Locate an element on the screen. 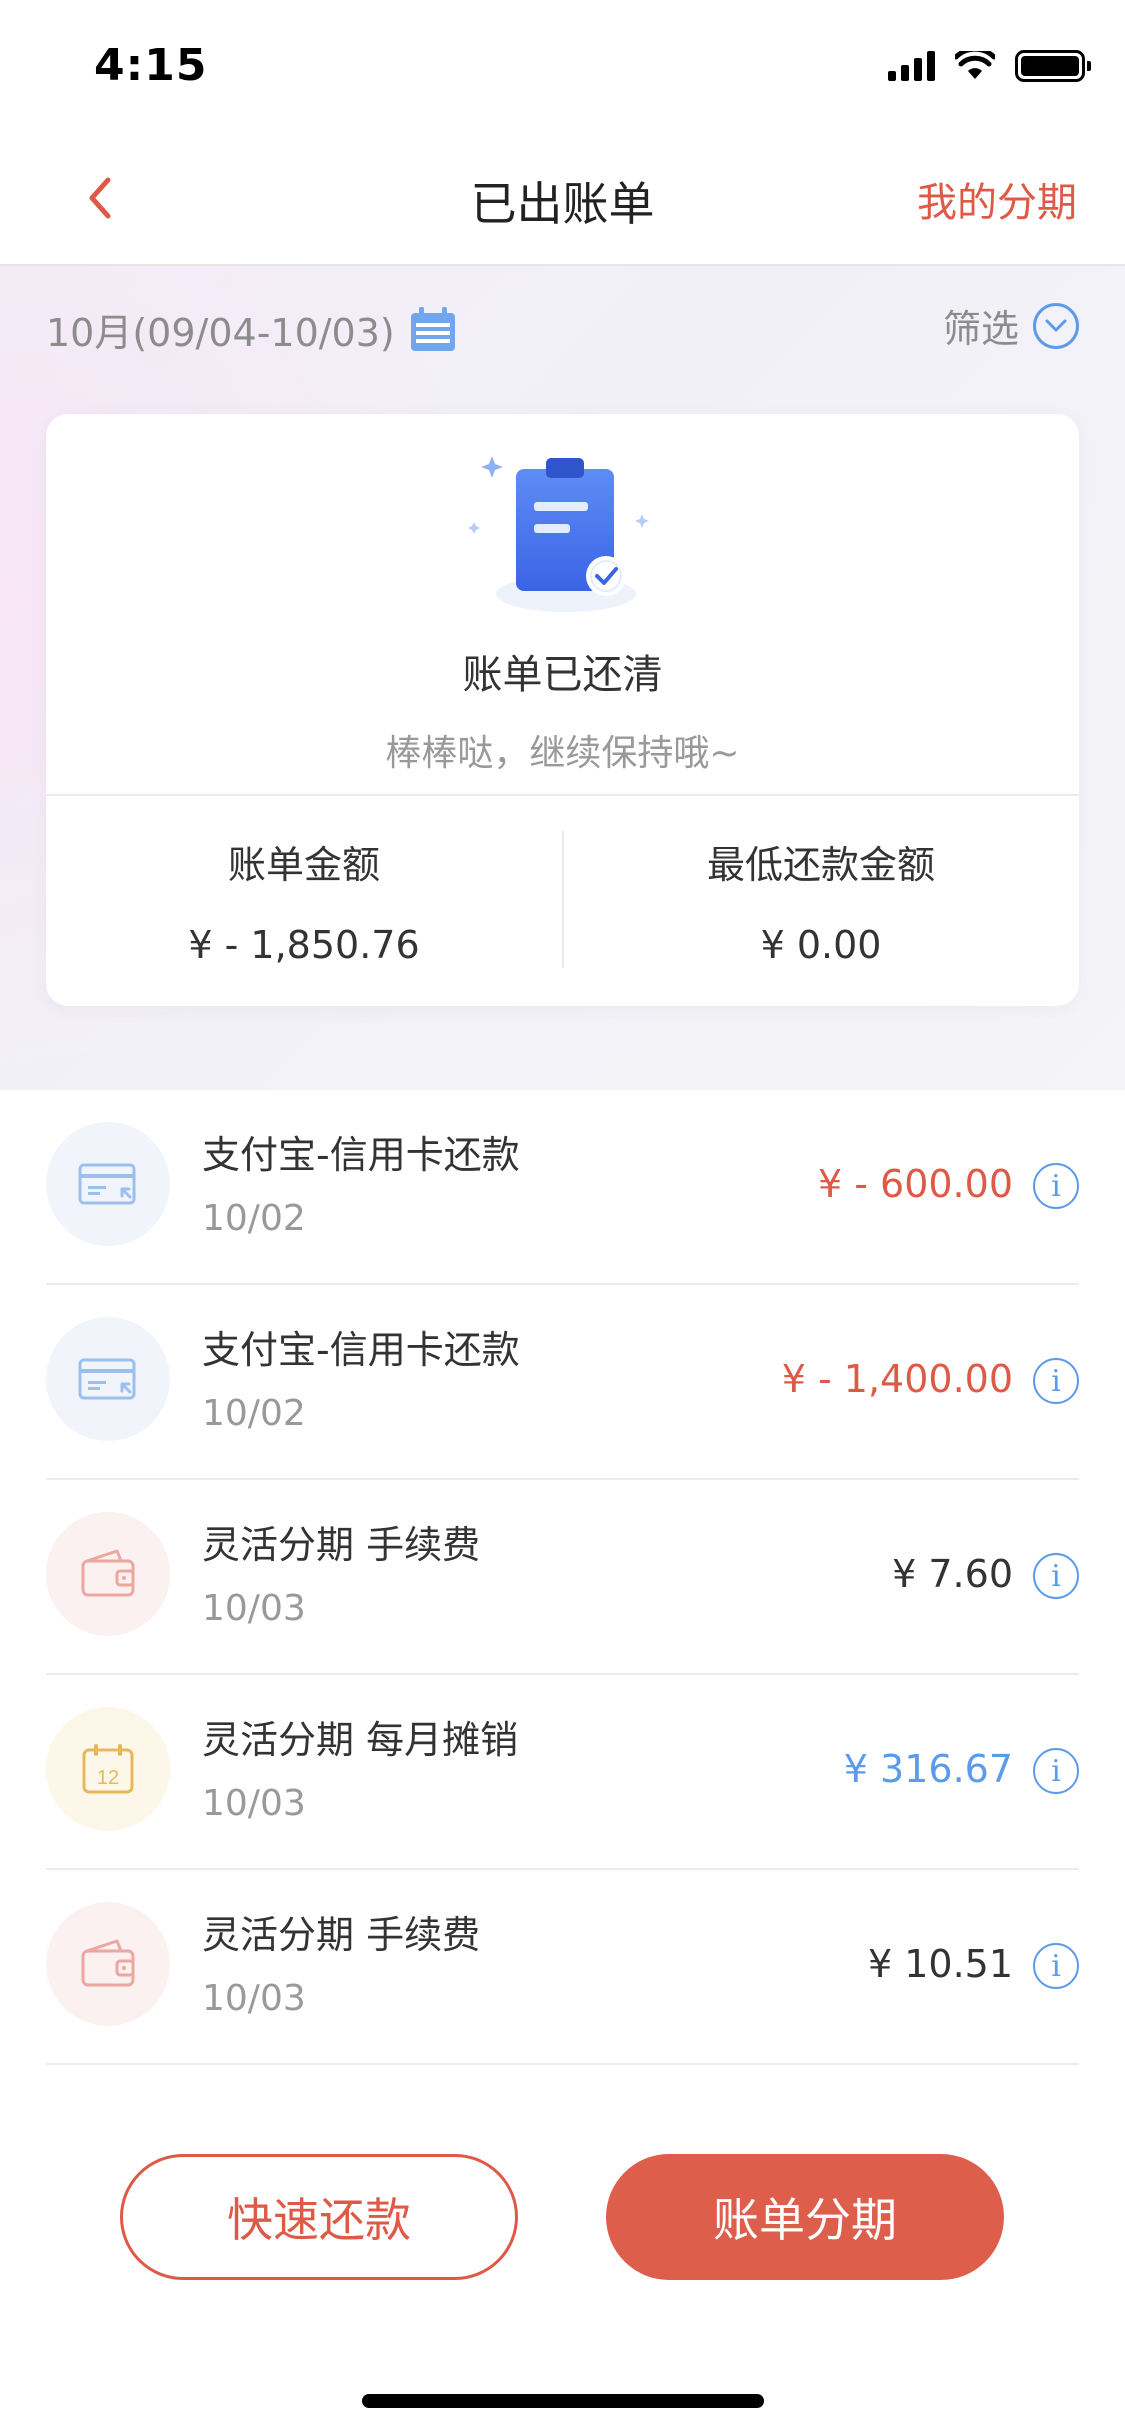 The height and width of the screenshot is (2436, 1125). clipboard-check-icon is located at coordinates (558, 534).